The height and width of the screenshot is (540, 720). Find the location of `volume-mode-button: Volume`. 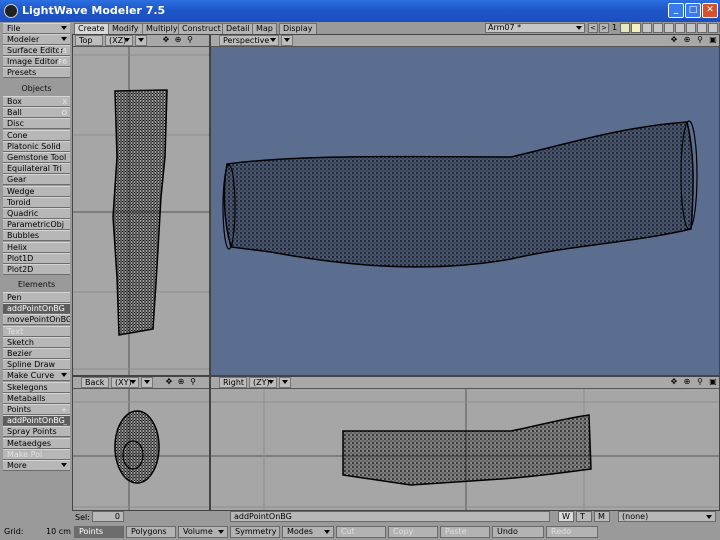

volume-mode-button: Volume is located at coordinates (203, 532).